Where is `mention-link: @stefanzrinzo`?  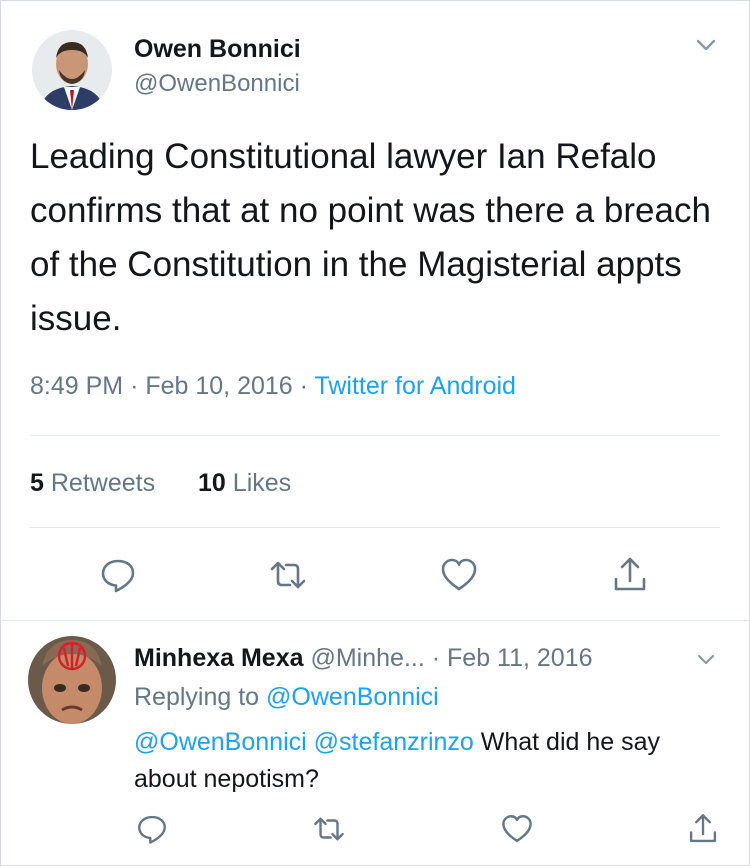 mention-link: @stefanzrinzo is located at coordinates (394, 742).